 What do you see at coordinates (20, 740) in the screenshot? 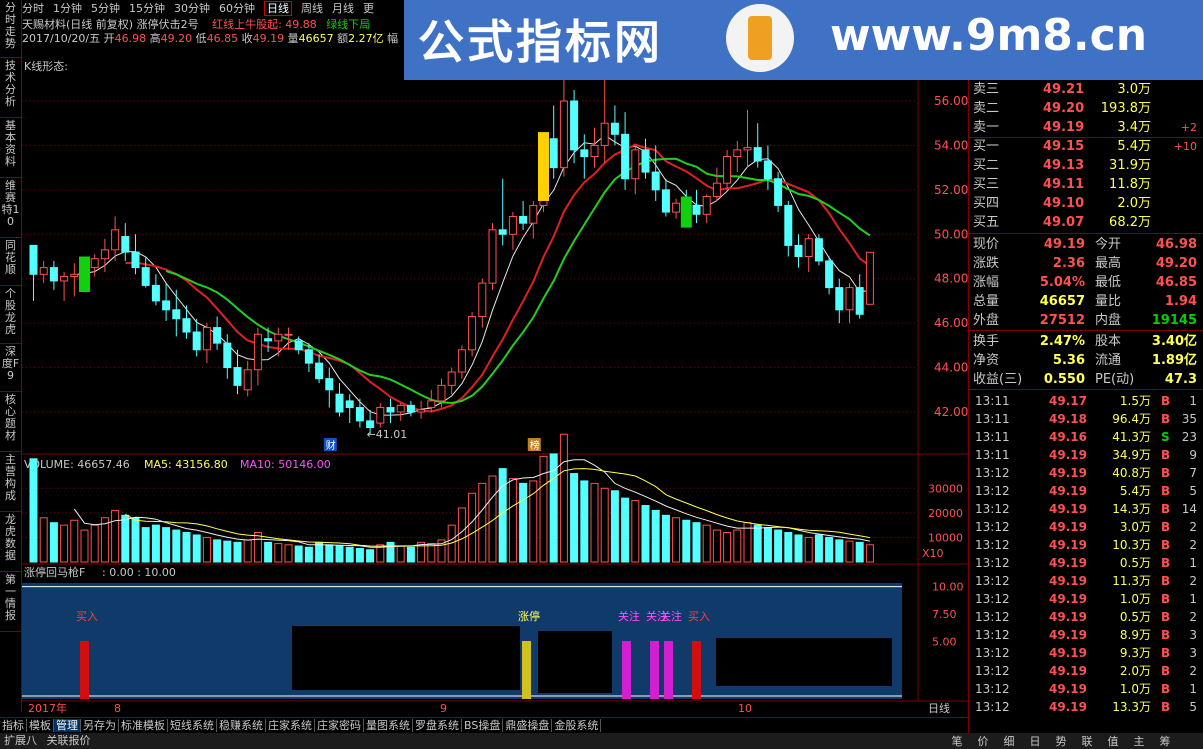
I see `status-expand: 扩展八` at bounding box center [20, 740].